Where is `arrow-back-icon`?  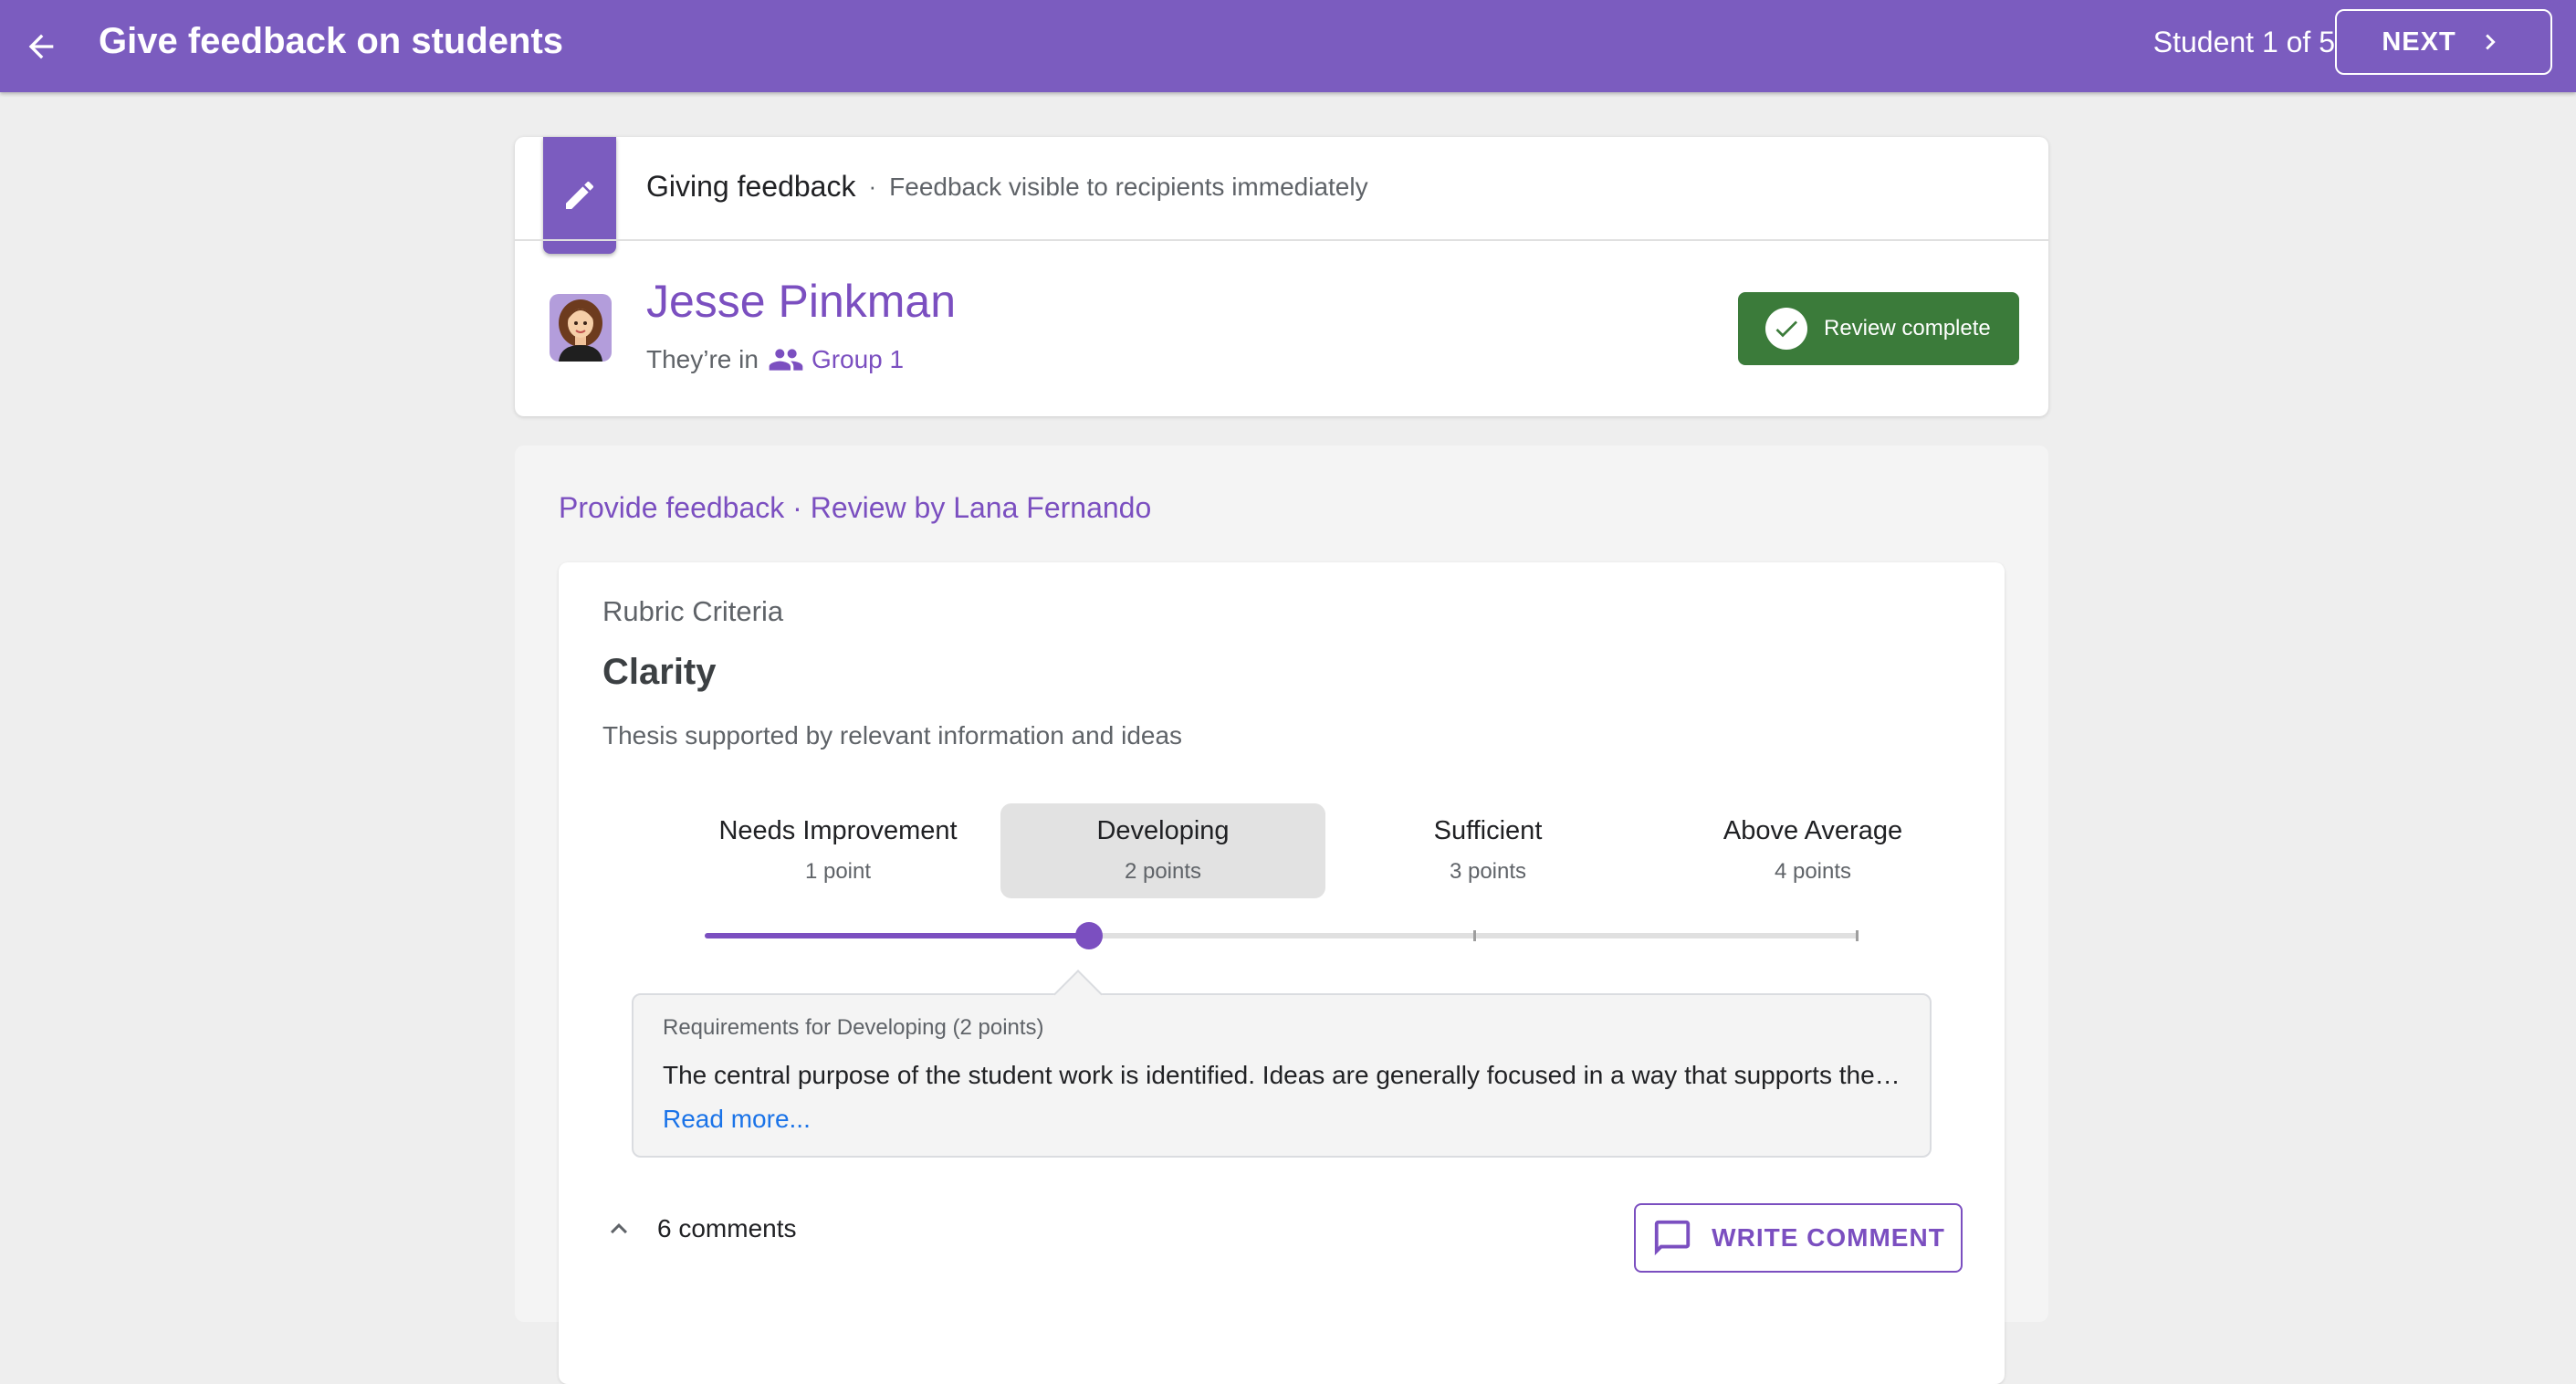
arrow-back-icon is located at coordinates (41, 46).